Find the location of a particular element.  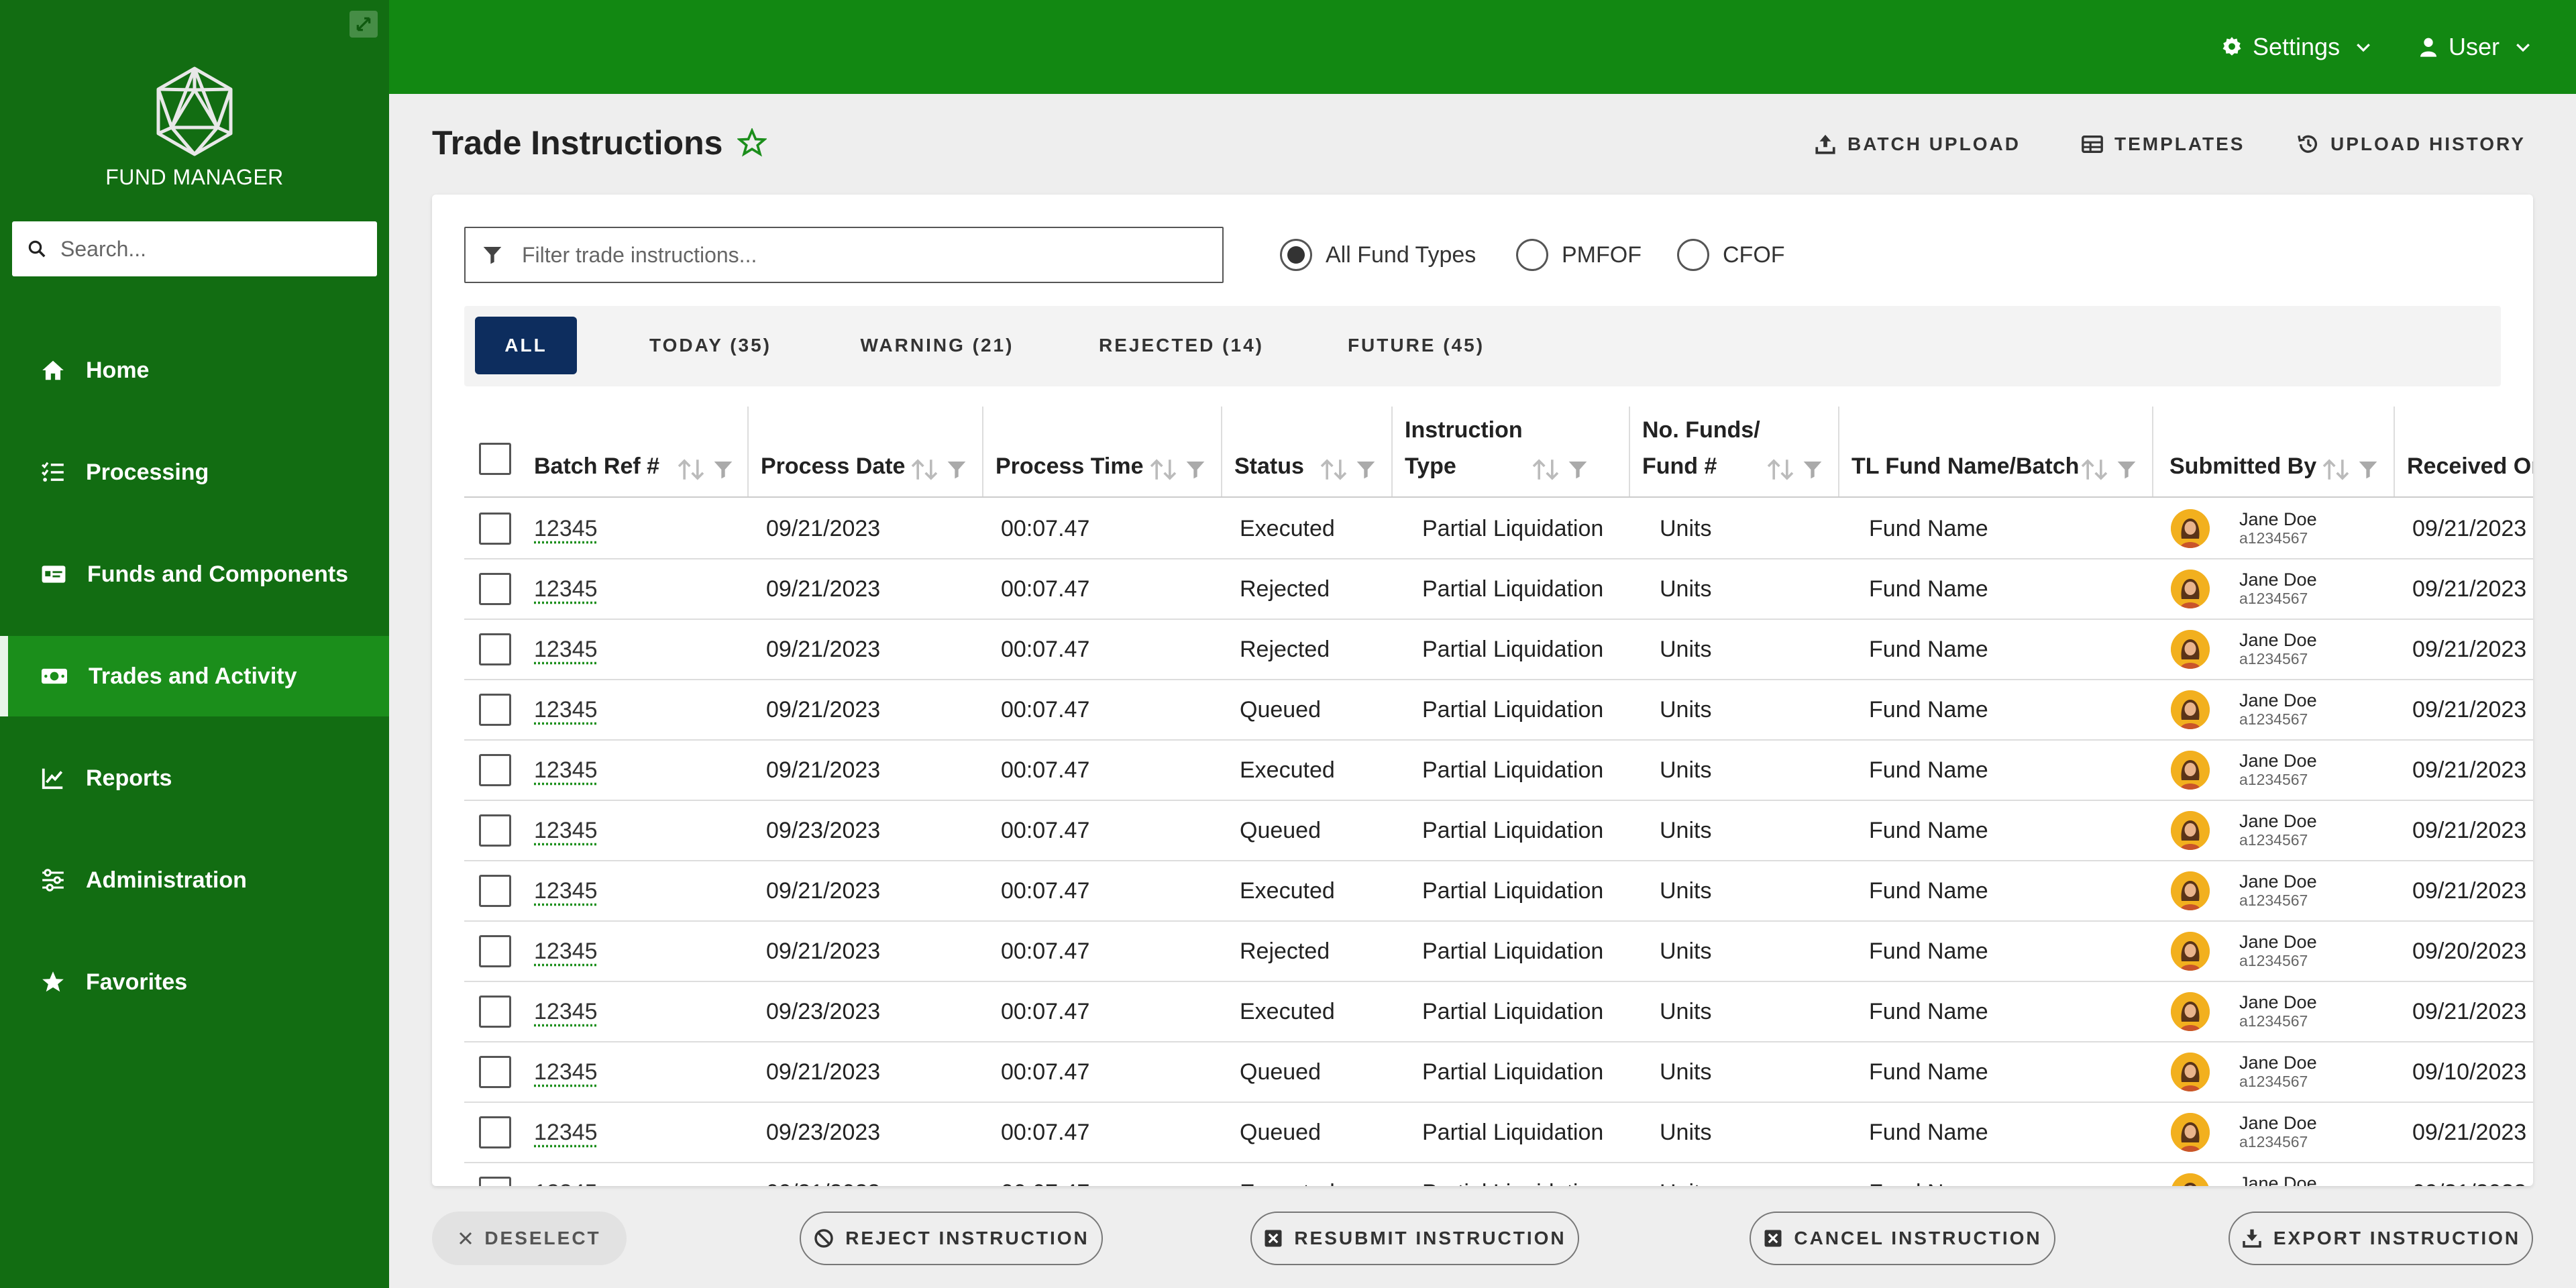

templates-label: TEMPLATES is located at coordinates (2179, 143).